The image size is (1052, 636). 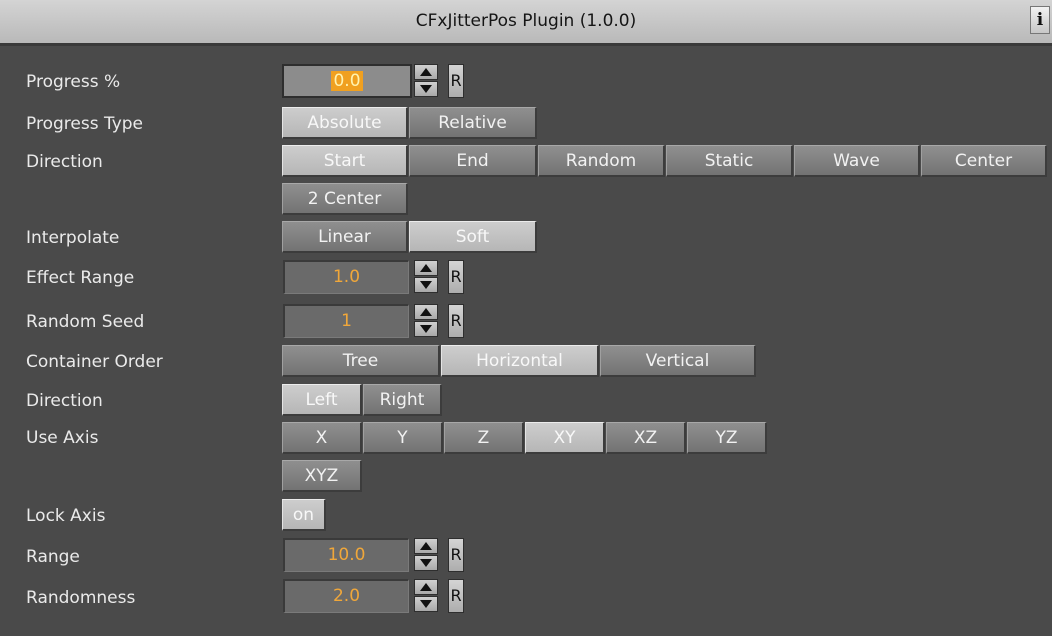 I want to click on range-reset-button: R, so click(x=456, y=555).